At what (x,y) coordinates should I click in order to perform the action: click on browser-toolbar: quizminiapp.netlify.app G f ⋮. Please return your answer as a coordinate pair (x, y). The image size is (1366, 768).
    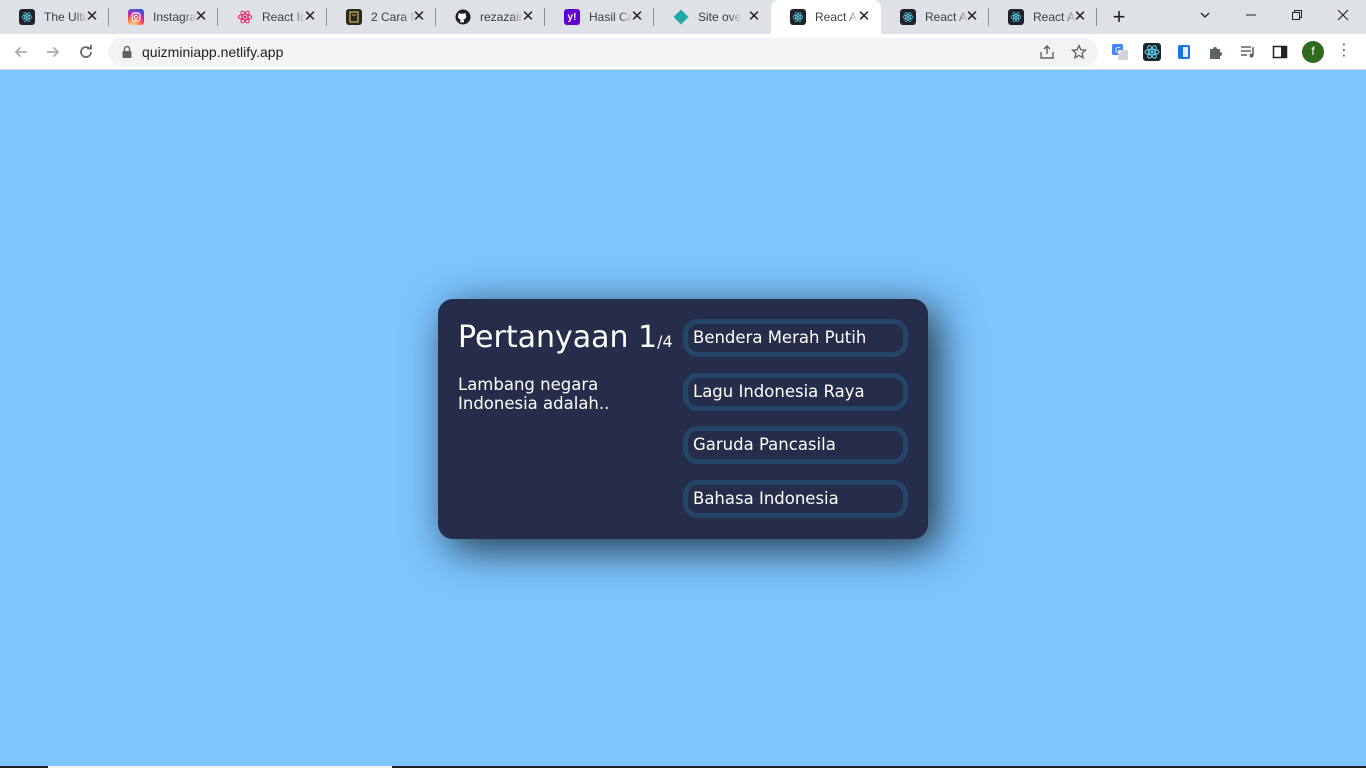
    Looking at the image, I should click on (683, 52).